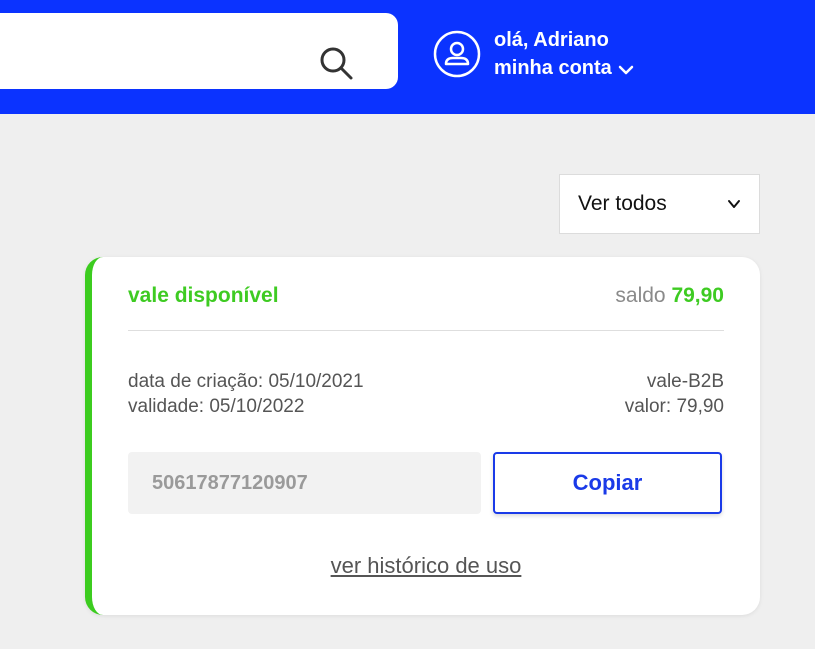 The image size is (815, 649). Describe the element at coordinates (685, 381) in the screenshot. I see `voucher-type: vale-B2B` at that location.